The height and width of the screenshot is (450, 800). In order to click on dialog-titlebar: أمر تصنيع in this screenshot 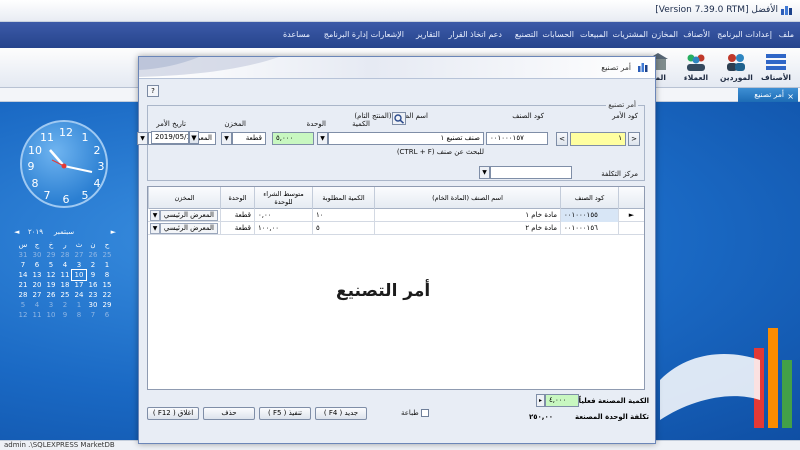, I will do `click(397, 68)`.